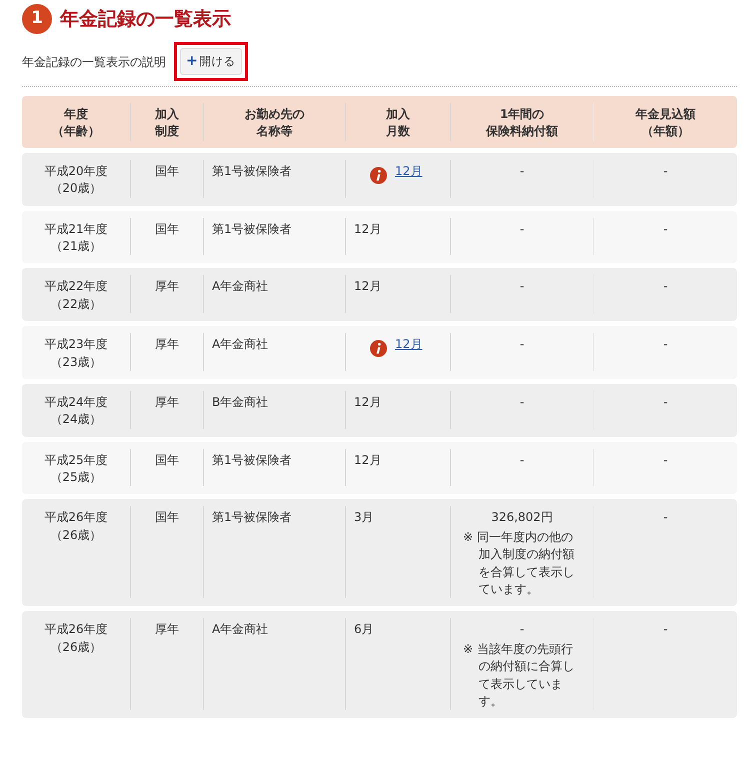 The image size is (750, 777). I want to click on table-cell-text: 平成23年度 （23歳）, so click(76, 353).